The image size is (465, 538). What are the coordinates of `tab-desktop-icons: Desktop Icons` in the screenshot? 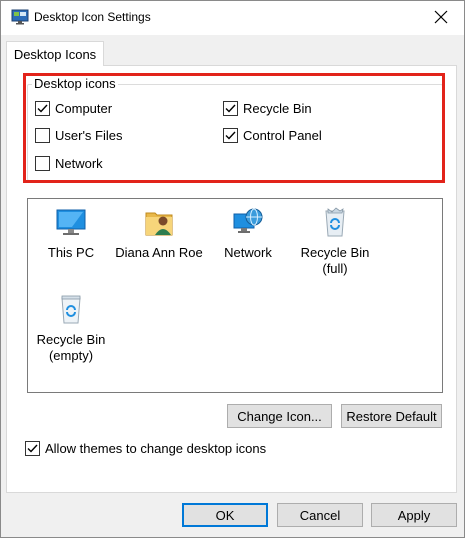 It's located at (55, 53).